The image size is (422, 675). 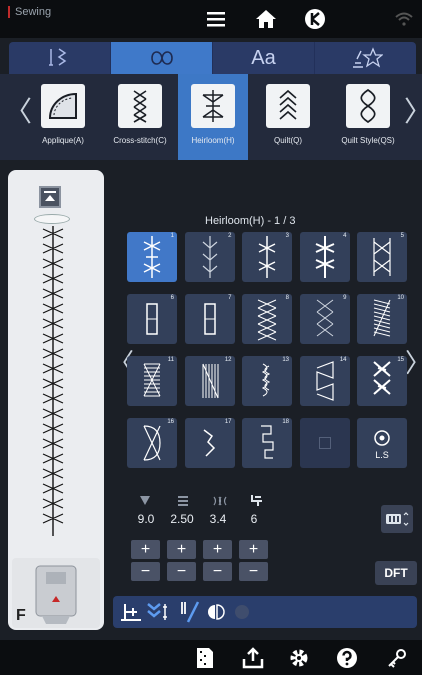 What do you see at coordinates (402, 236) in the screenshot?
I see `stitch-number: 5` at bounding box center [402, 236].